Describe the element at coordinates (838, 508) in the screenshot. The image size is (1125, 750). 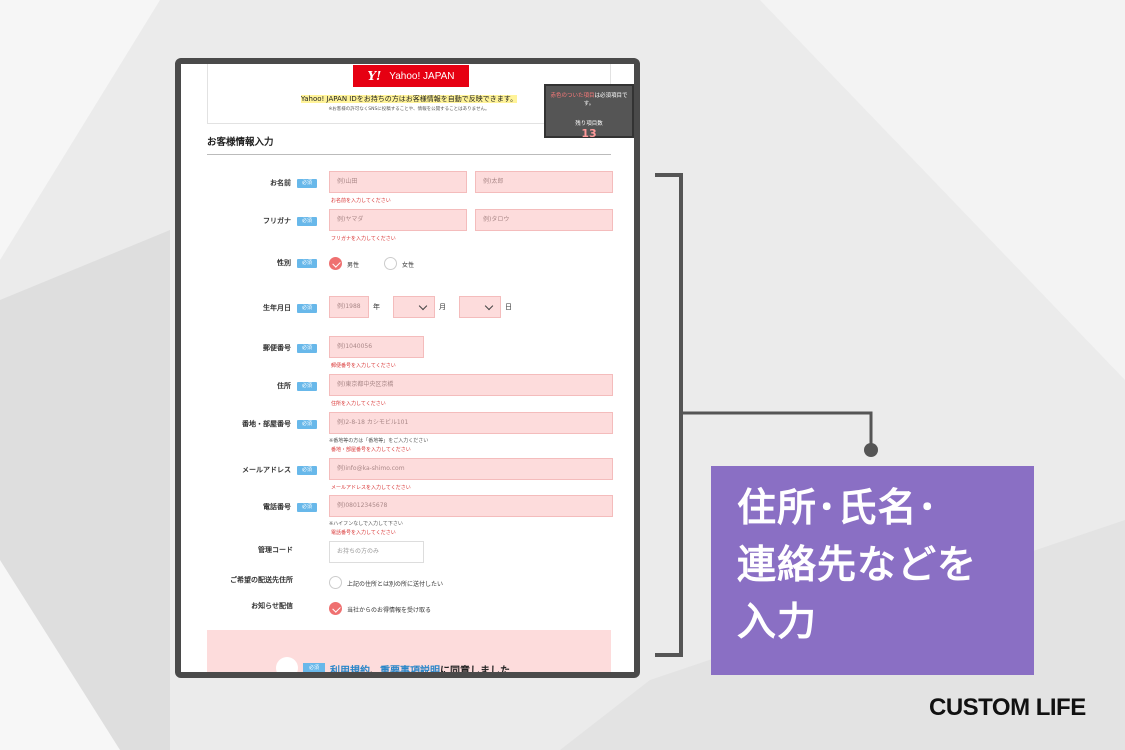
I see `callout-line-1: 住所･氏名･` at that location.